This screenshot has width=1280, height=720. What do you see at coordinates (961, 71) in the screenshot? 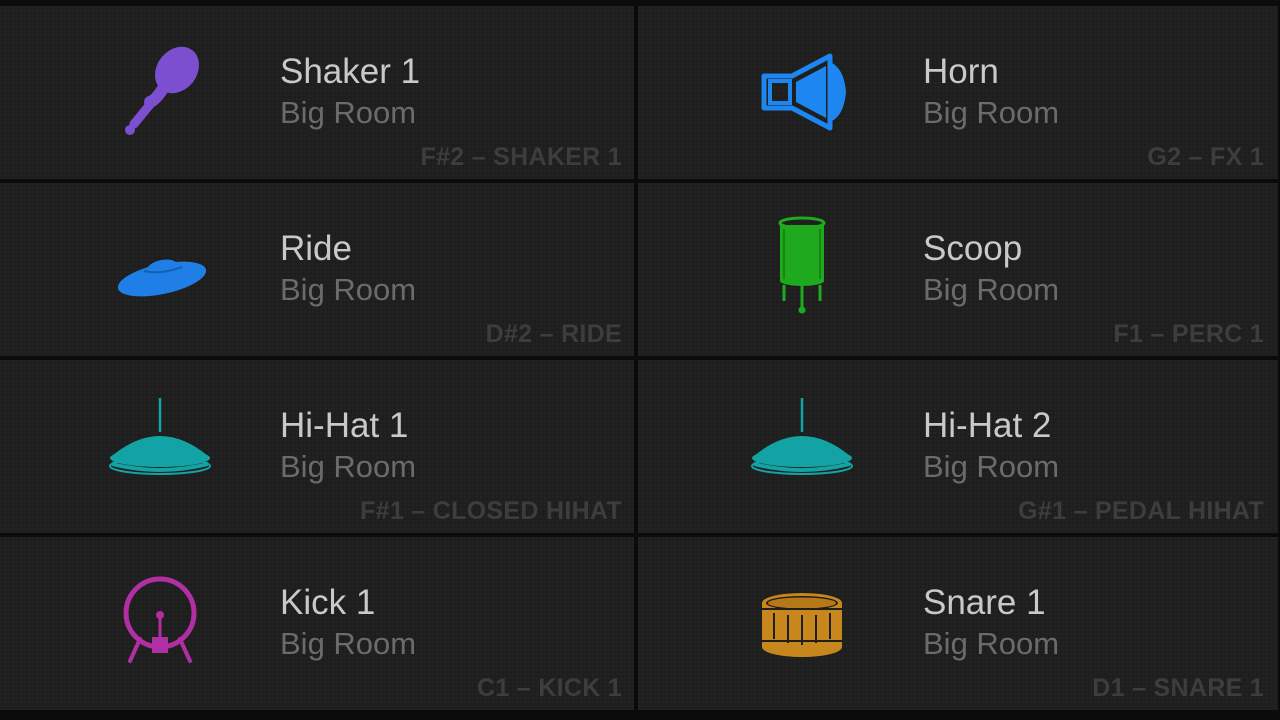
I see `pad-name: Horn` at bounding box center [961, 71].